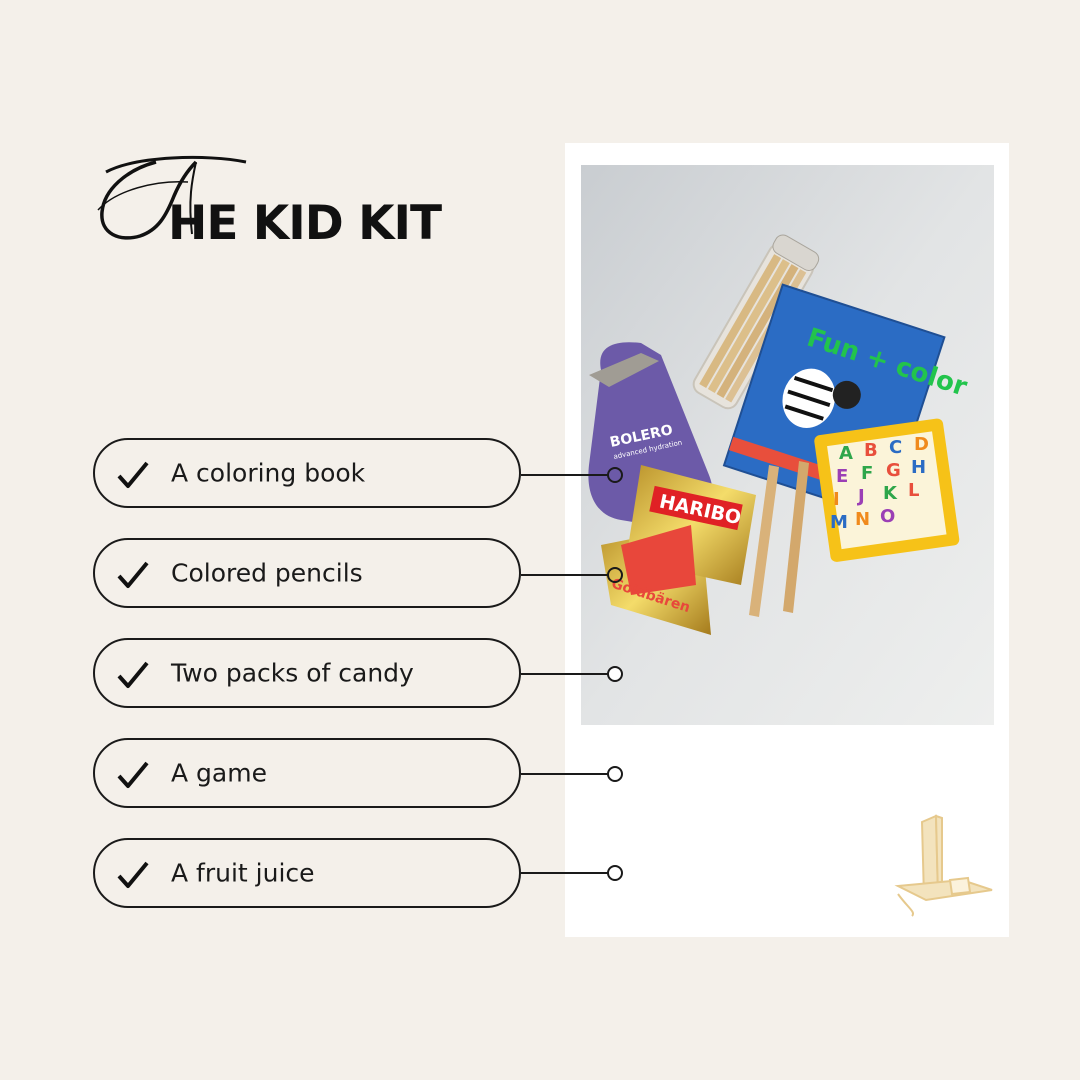 The image size is (1080, 1080). I want to click on puzzle-letter: H, so click(918, 467).